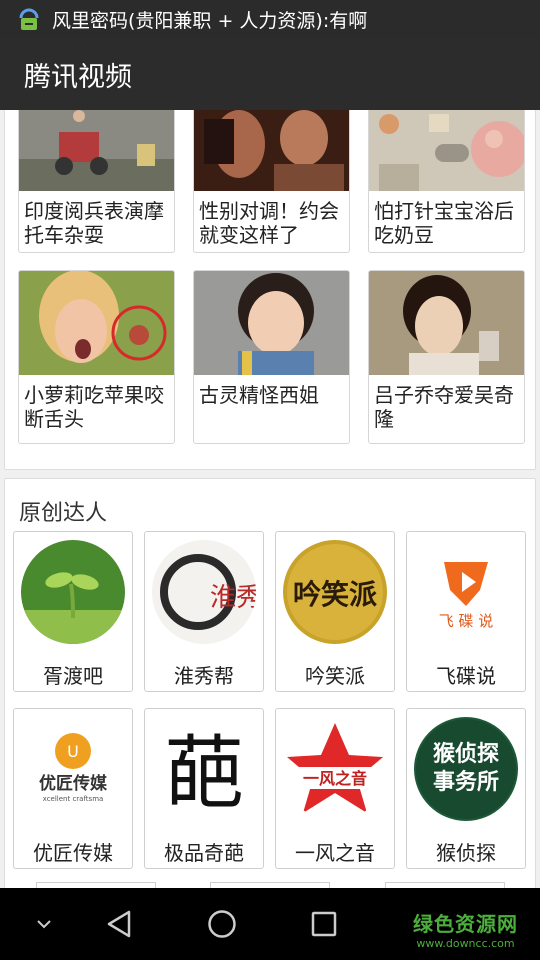  What do you see at coordinates (210, 20) in the screenshot?
I see `notification-text: 风里密码(贵阳兼职 + 人力资源):有啊` at bounding box center [210, 20].